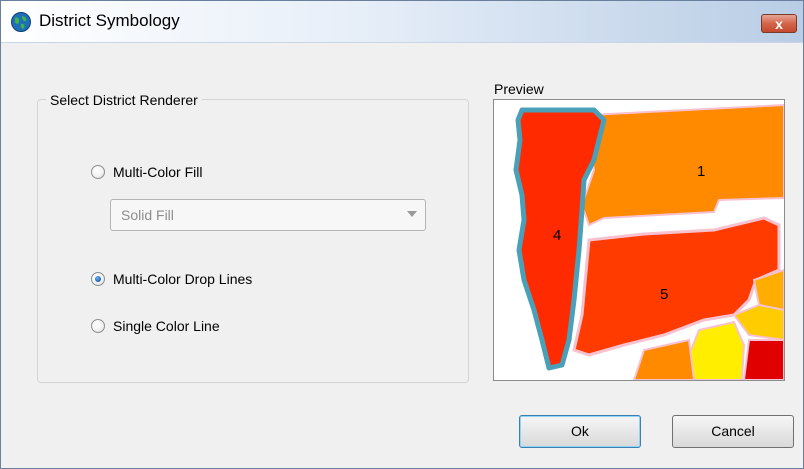  Describe the element at coordinates (682, 165) in the screenshot. I see `district-1-shape` at that location.